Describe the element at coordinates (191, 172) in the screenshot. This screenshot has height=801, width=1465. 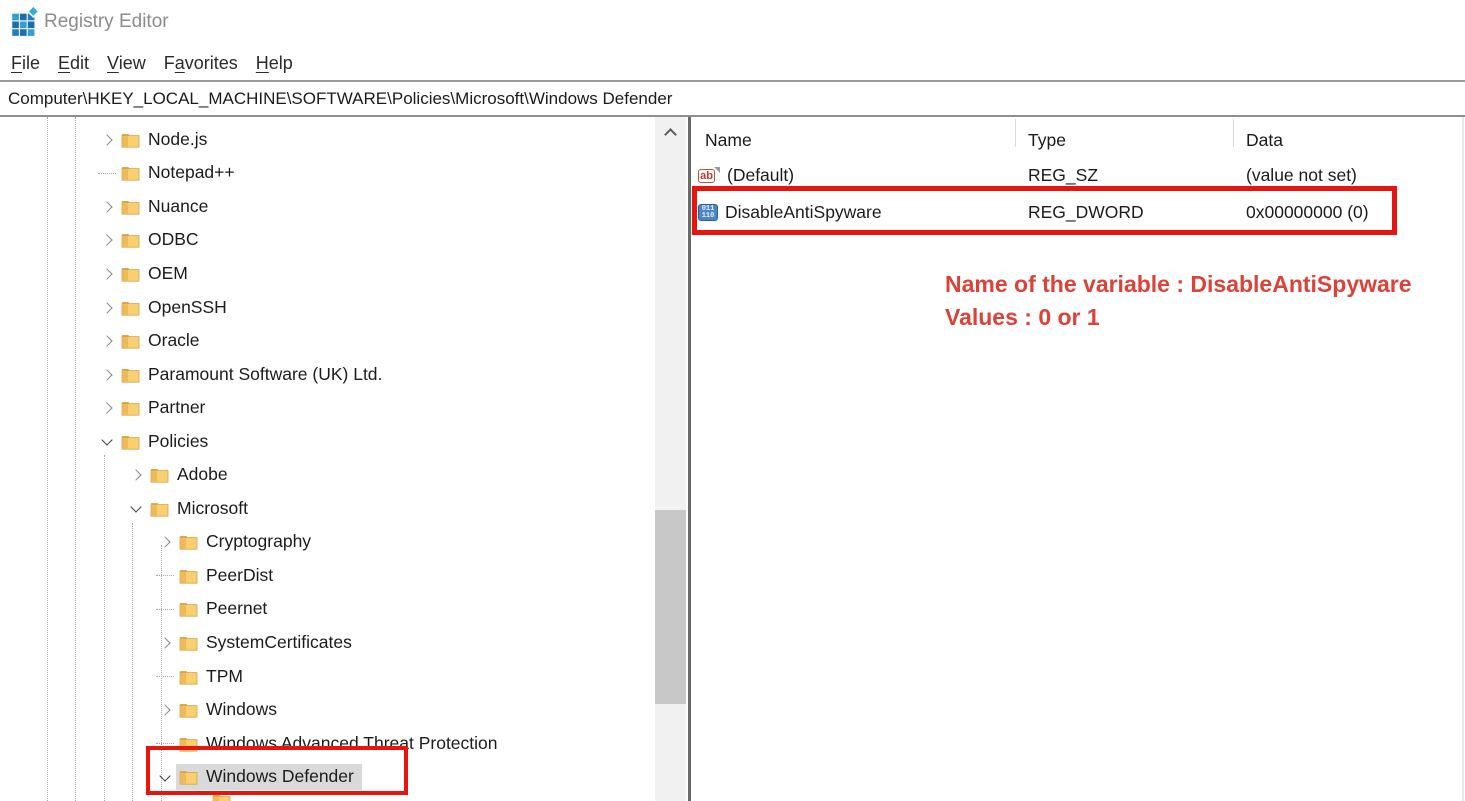
I see `tree-item-label: Notepad++` at that location.